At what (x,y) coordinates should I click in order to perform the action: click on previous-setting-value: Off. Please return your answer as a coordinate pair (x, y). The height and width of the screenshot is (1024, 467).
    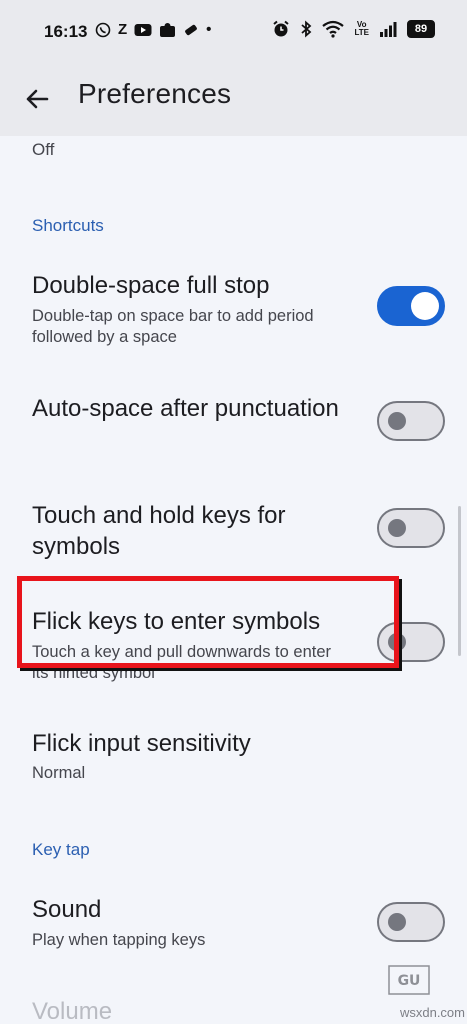
    Looking at the image, I should click on (43, 149).